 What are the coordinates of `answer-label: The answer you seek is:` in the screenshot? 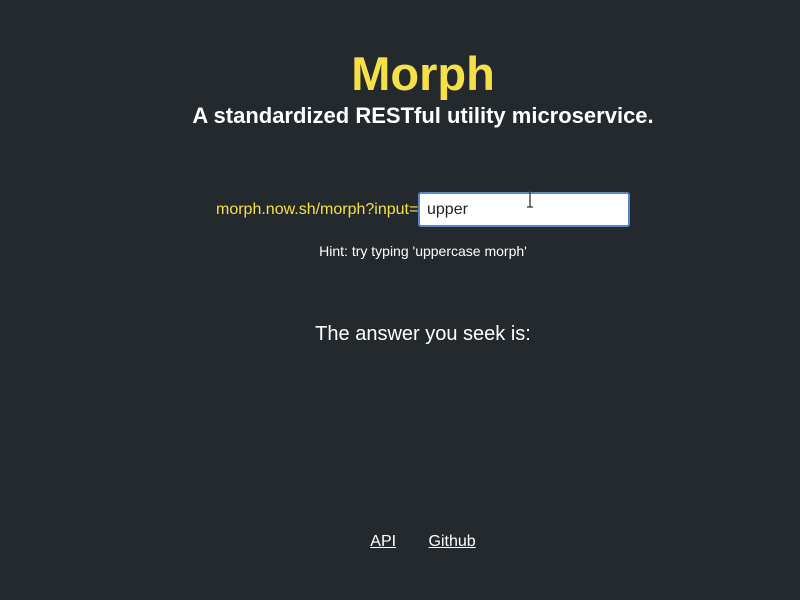 It's located at (423, 334).